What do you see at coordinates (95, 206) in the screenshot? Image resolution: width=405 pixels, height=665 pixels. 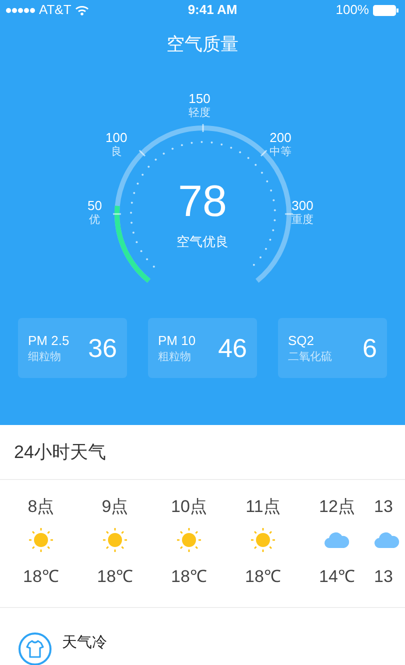 I see `tick-value: 50` at bounding box center [95, 206].